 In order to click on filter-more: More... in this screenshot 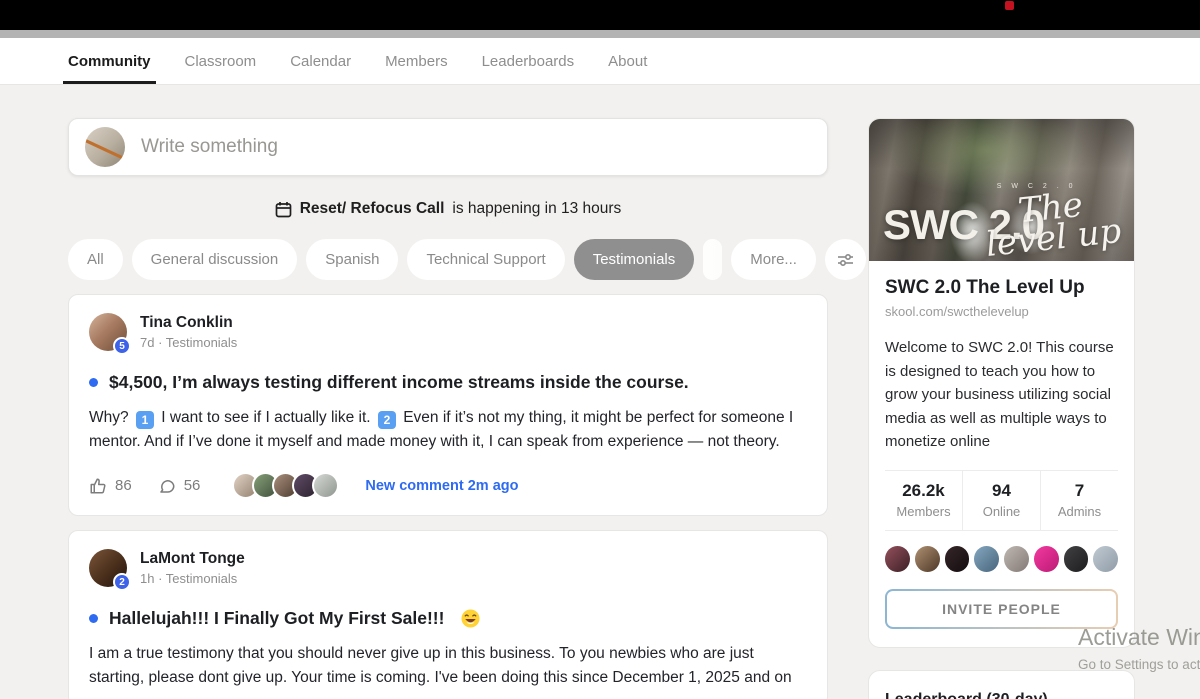, I will do `click(773, 259)`.